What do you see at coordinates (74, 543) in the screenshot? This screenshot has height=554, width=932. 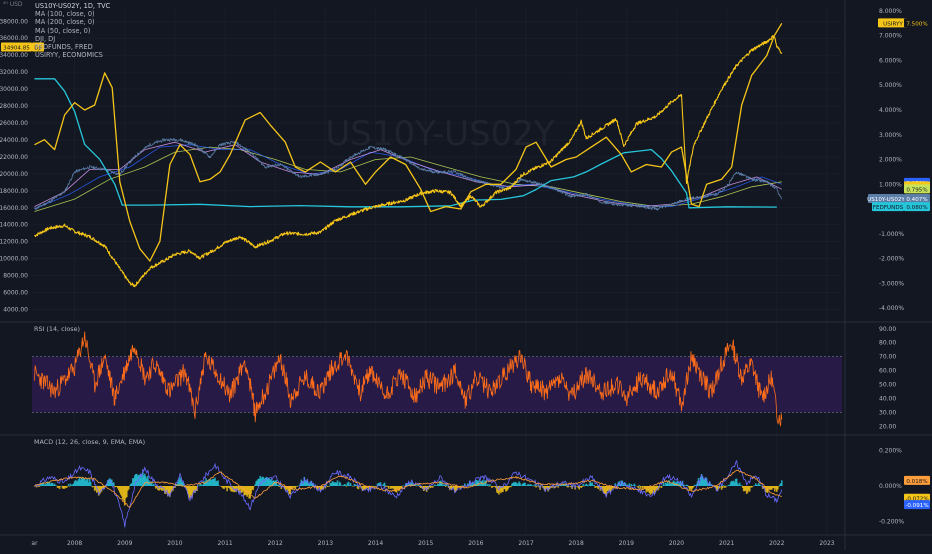 I see `x-axis-tick: 2008` at bounding box center [74, 543].